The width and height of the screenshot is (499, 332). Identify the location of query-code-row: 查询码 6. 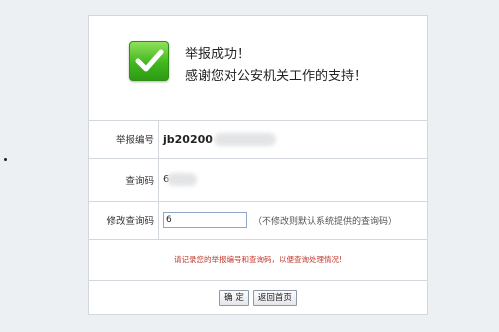
(258, 180).